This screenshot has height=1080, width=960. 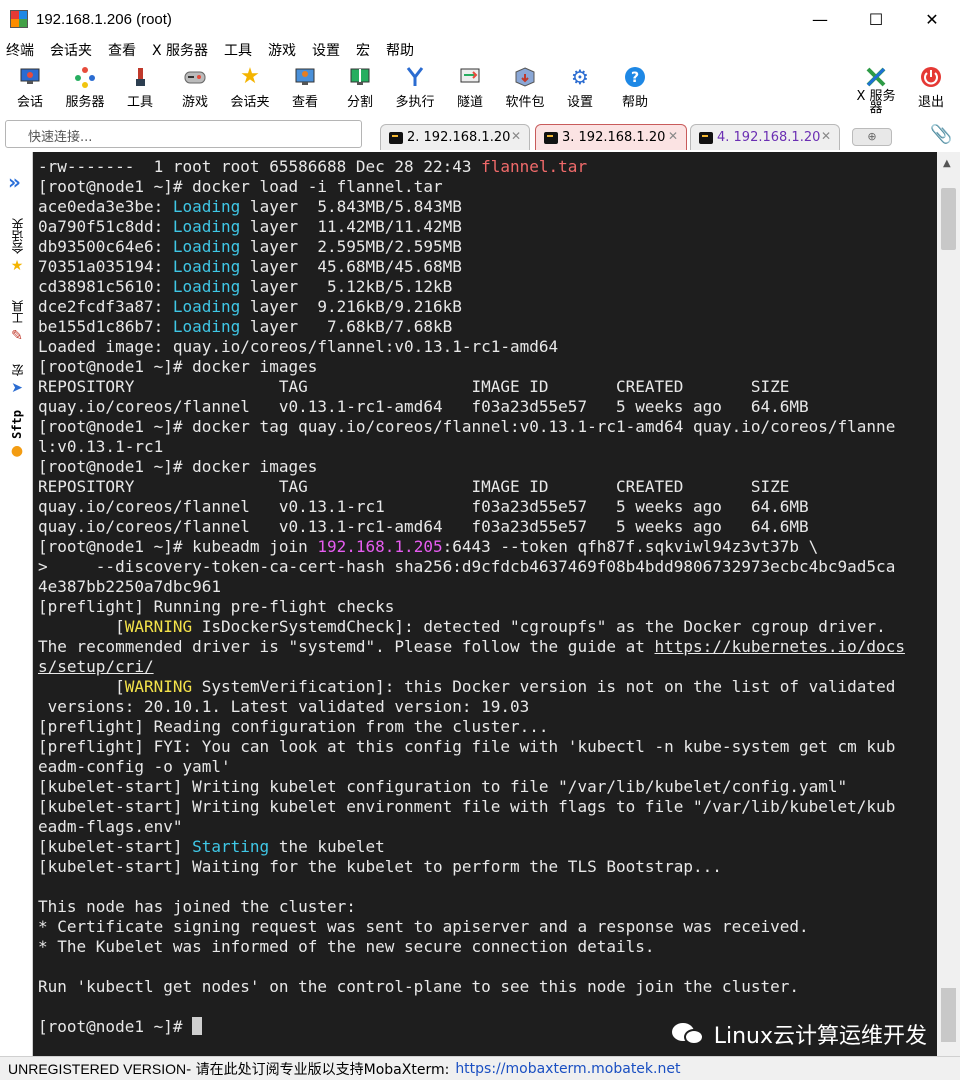 I want to click on exit-label: 退出, so click(x=930, y=102).